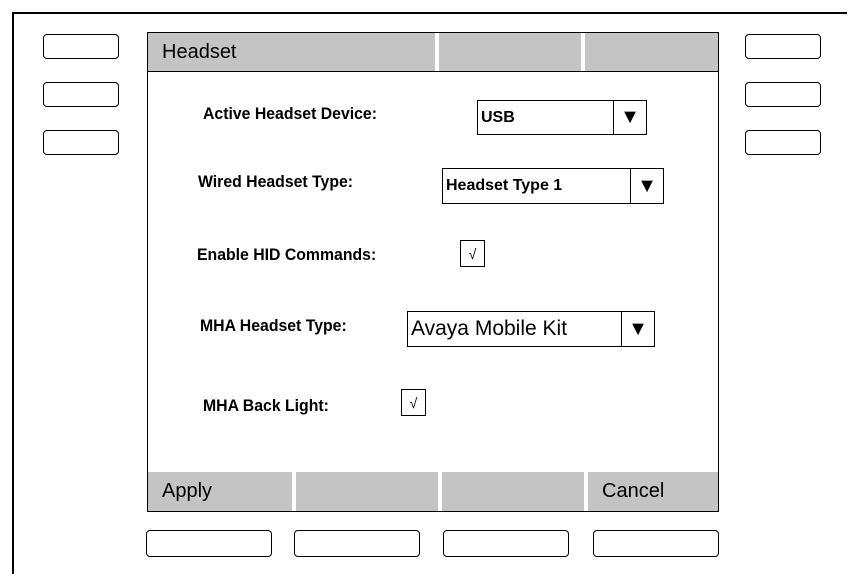  I want to click on active-headset-device-select: USB ▼, so click(562, 117).